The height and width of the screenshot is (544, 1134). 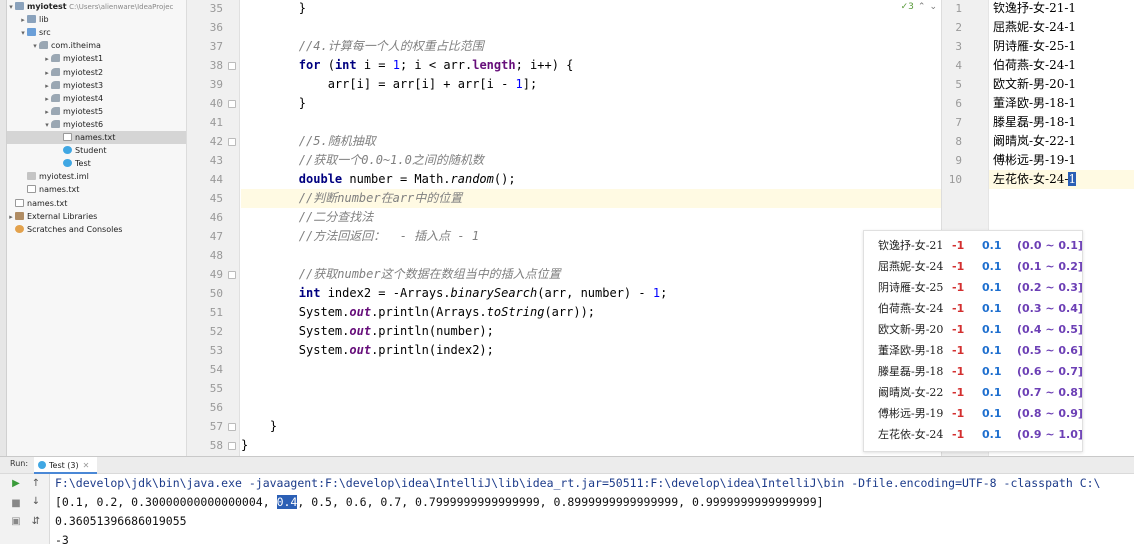 What do you see at coordinates (591, 217) in the screenshot?
I see `code-line: //二分查找法` at bounding box center [591, 217].